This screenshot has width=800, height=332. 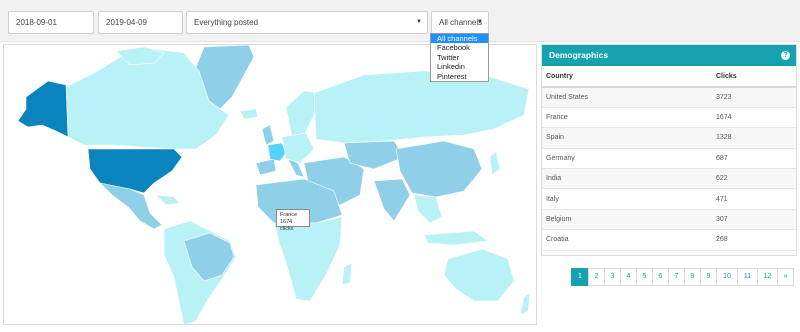 What do you see at coordinates (754, 138) in the screenshot?
I see `cell-clicks: 1328` at bounding box center [754, 138].